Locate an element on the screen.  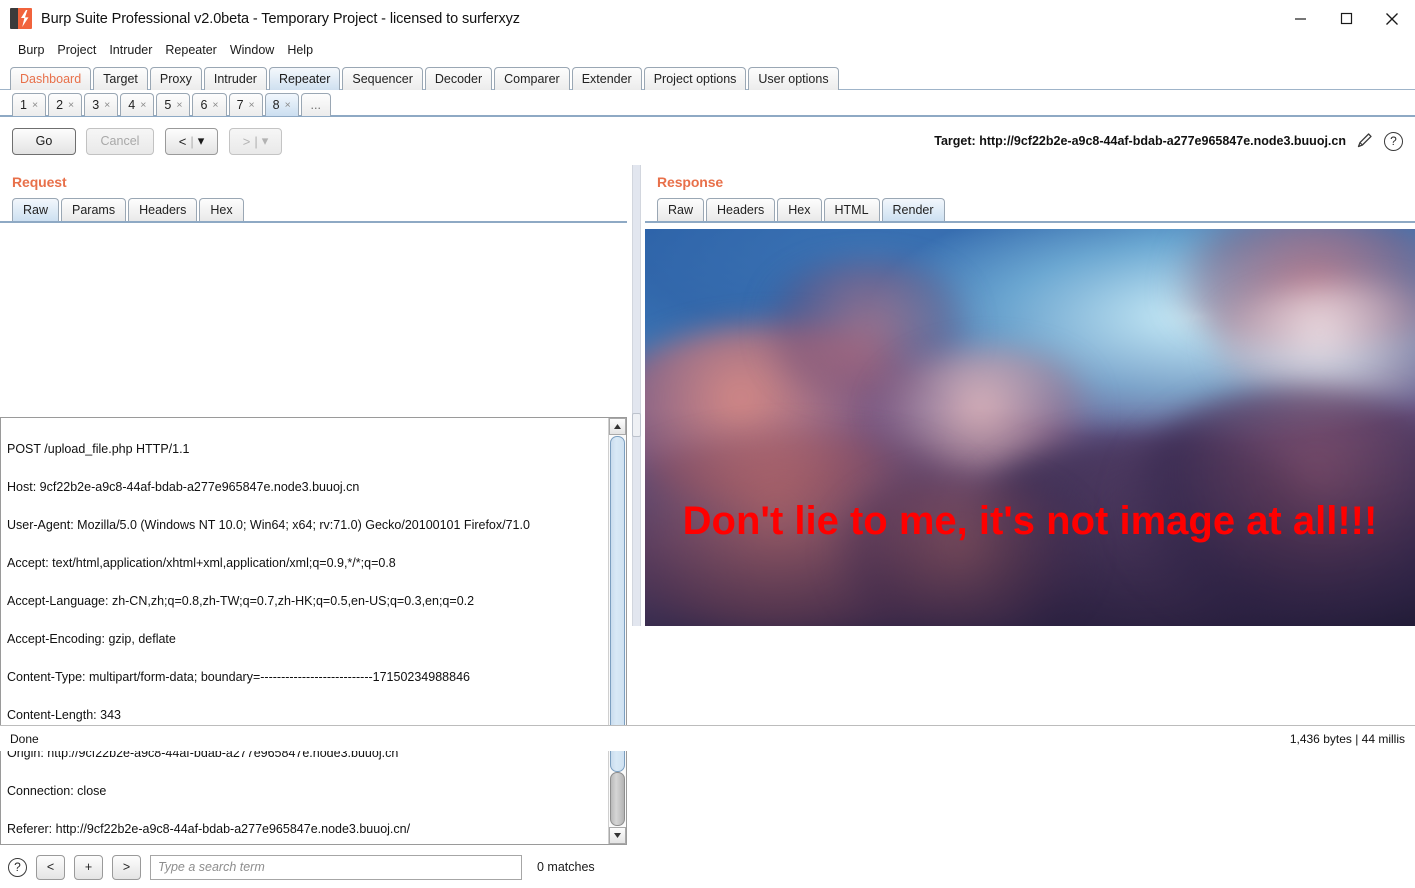
response-tab-html: HTML is located at coordinates (852, 209).